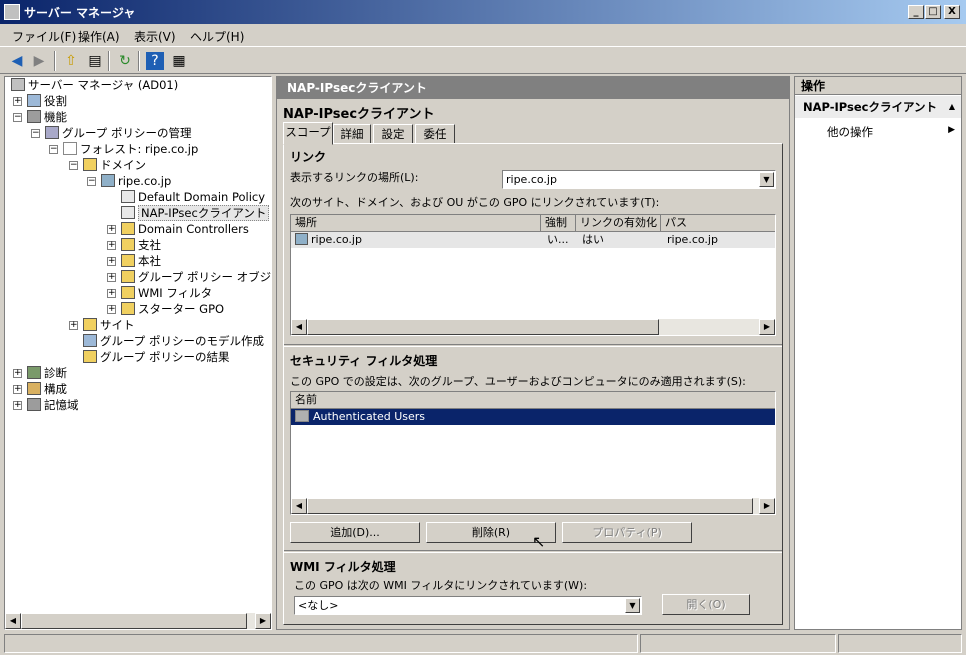 Image resolution: width=966 pixels, height=655 pixels. Describe the element at coordinates (156, 357) in the screenshot. I see `tree-node-gp-results: グループ ポリシーの結果` at that location.